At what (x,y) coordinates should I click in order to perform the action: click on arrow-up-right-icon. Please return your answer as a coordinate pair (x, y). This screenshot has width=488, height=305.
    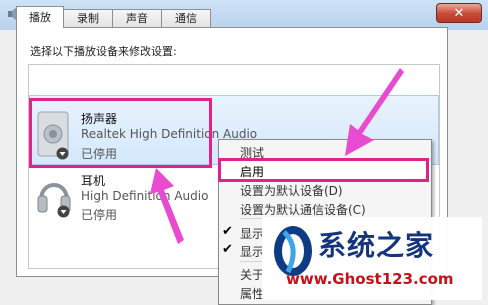
    Looking at the image, I should click on (374, 112).